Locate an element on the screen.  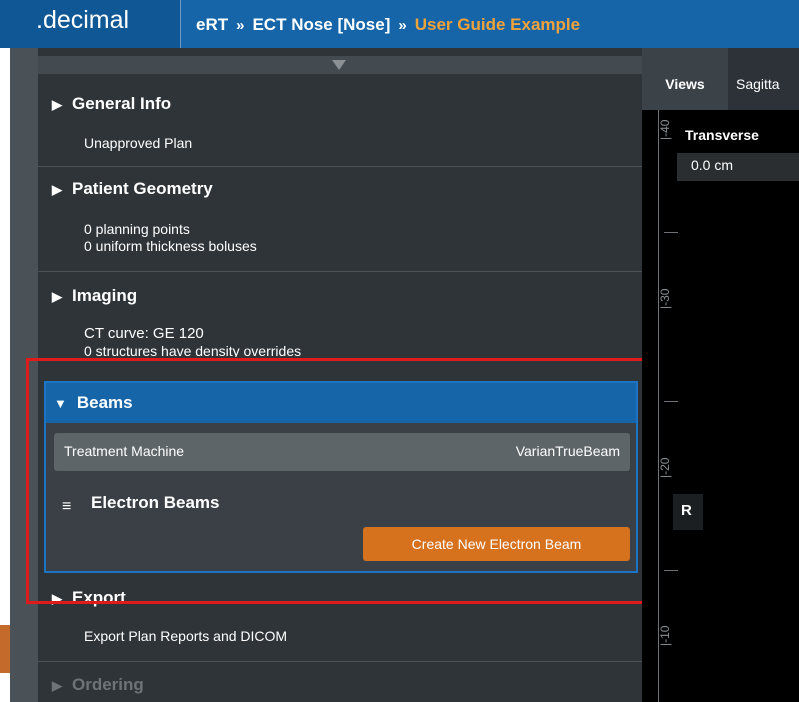
breadcrumb-ert: eRT is located at coordinates (212, 24).